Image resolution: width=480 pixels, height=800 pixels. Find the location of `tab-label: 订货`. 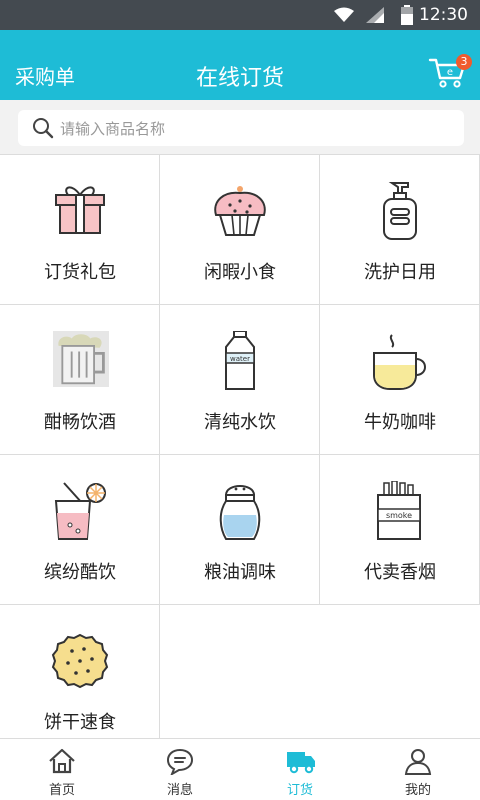

tab-label: 订货 is located at coordinates (299, 790).